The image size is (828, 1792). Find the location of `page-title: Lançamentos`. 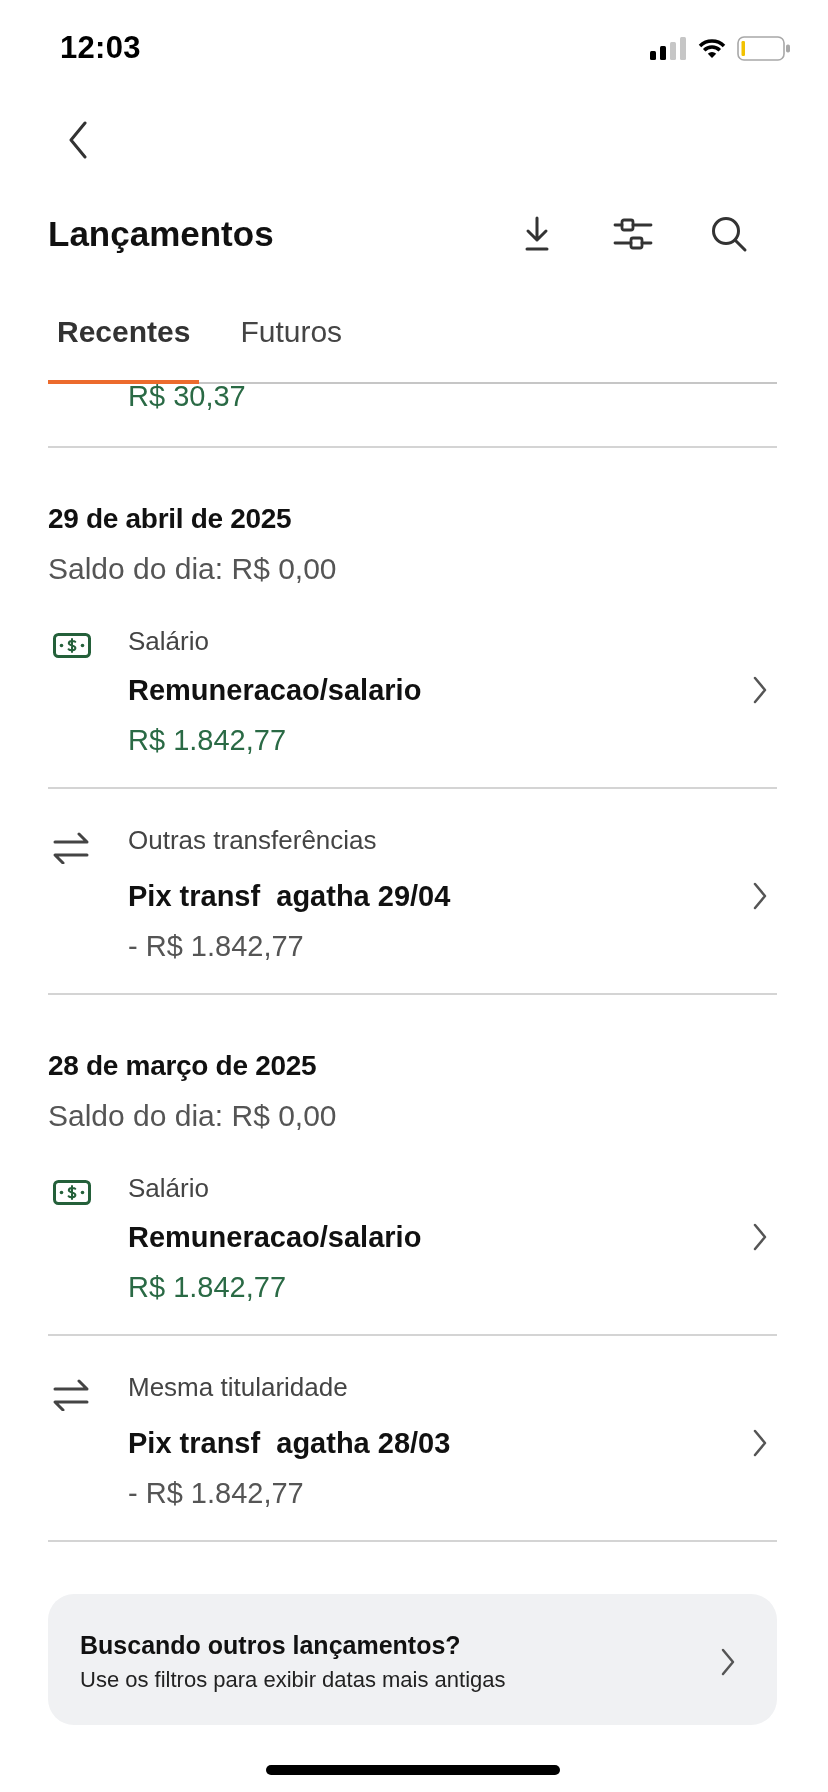

page-title: Lançamentos is located at coordinates (161, 234).